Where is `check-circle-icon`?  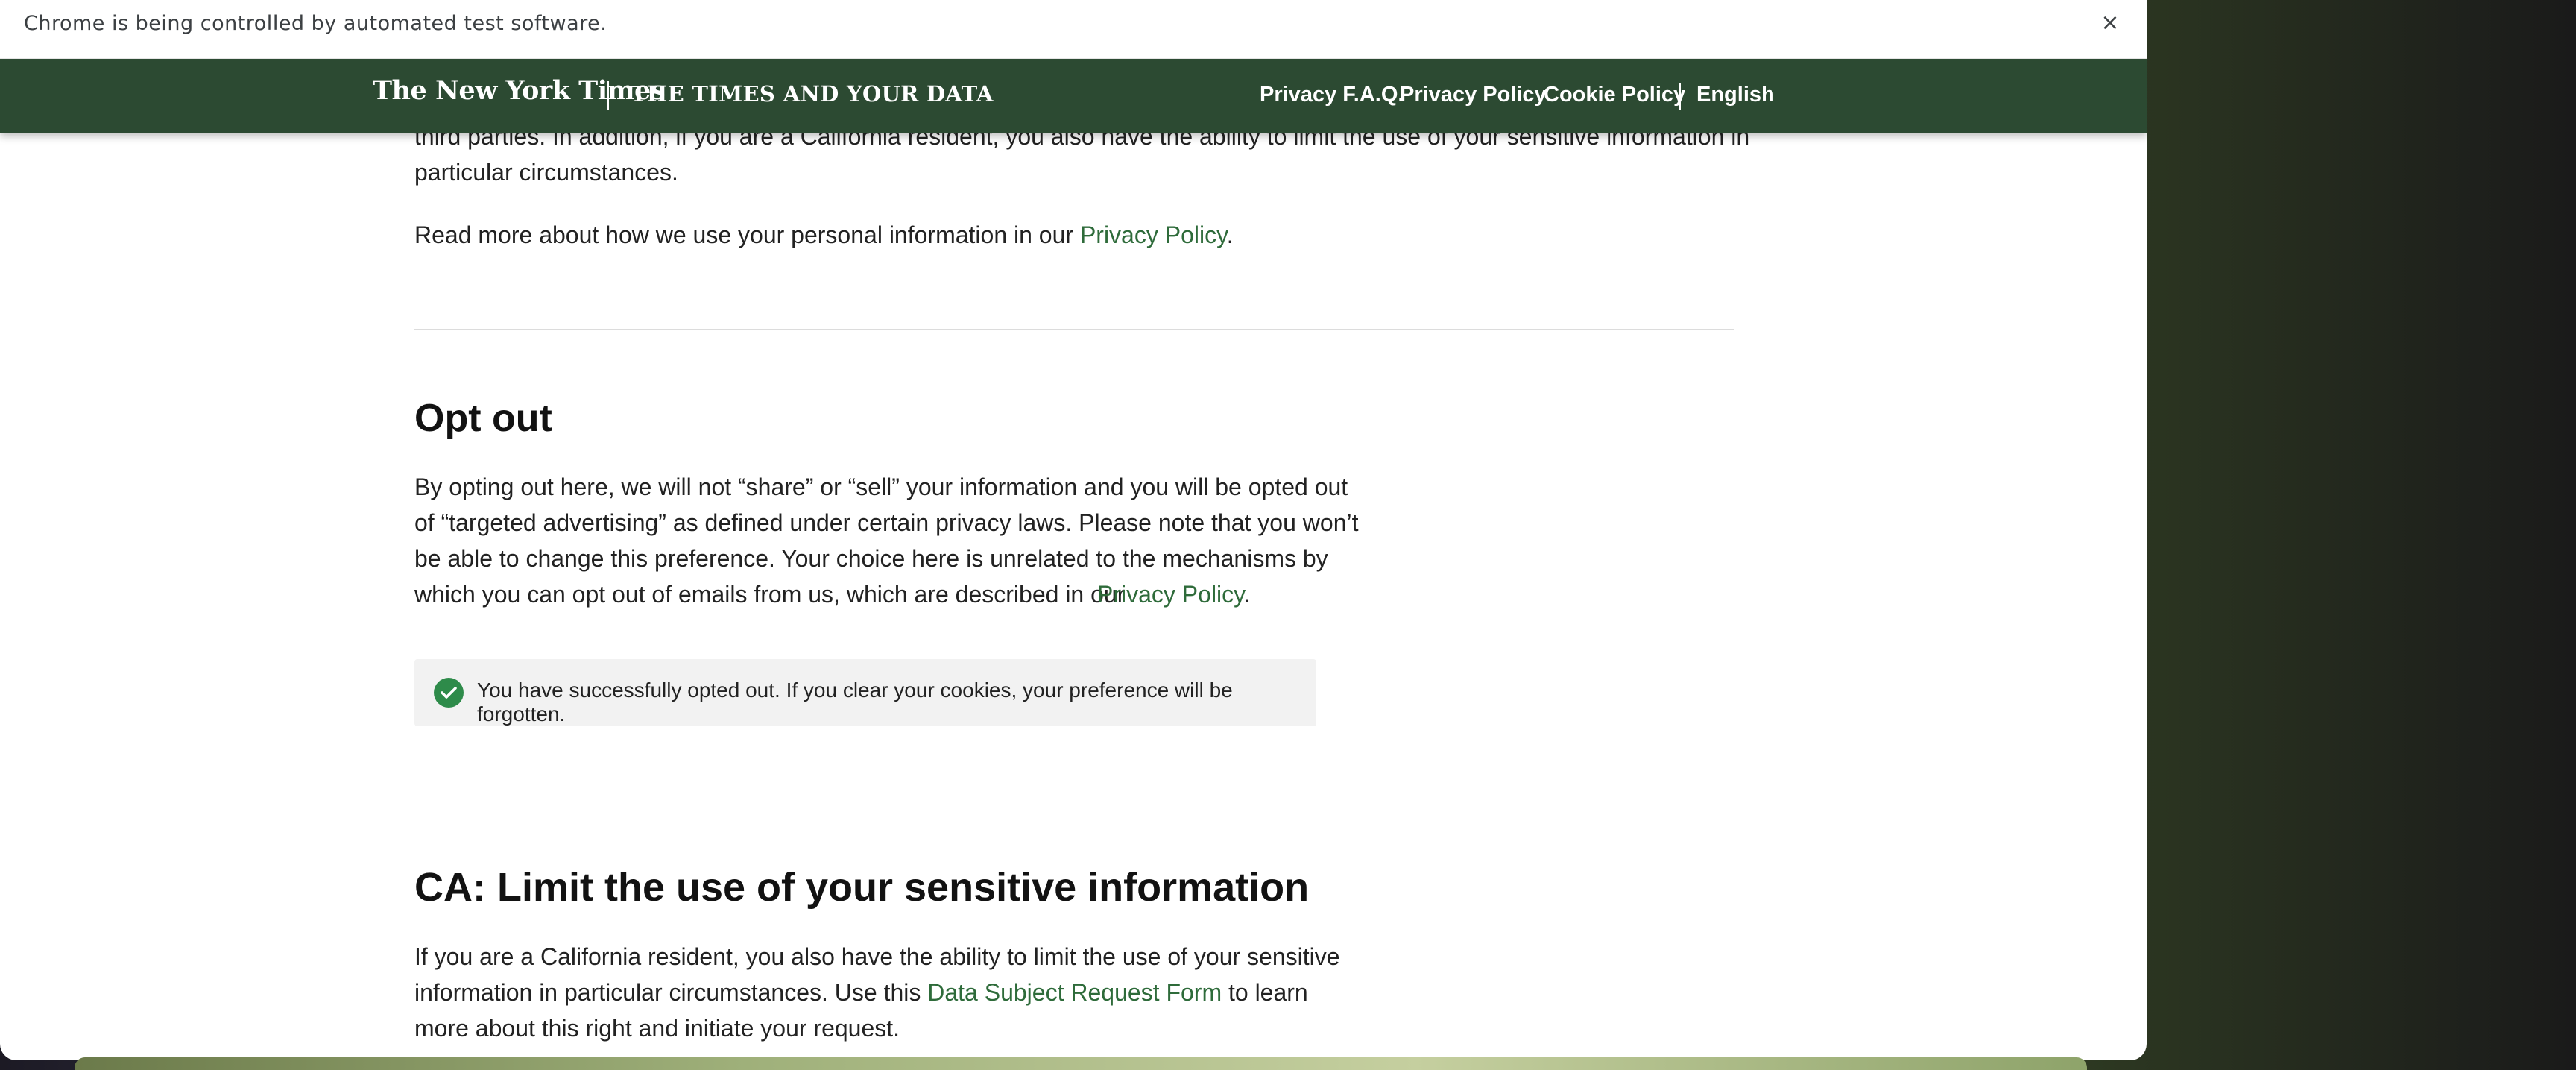 check-circle-icon is located at coordinates (449, 693).